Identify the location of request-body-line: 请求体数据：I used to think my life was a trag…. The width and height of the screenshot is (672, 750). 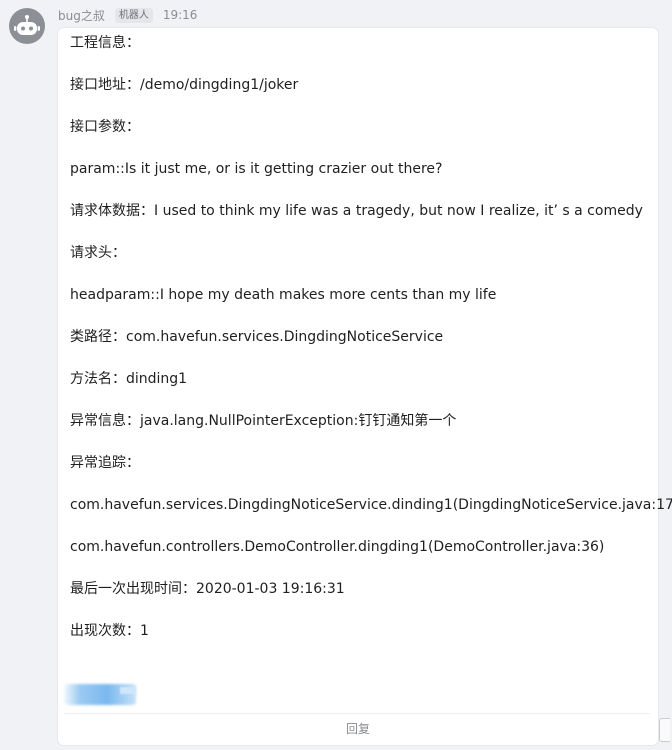
(356, 211).